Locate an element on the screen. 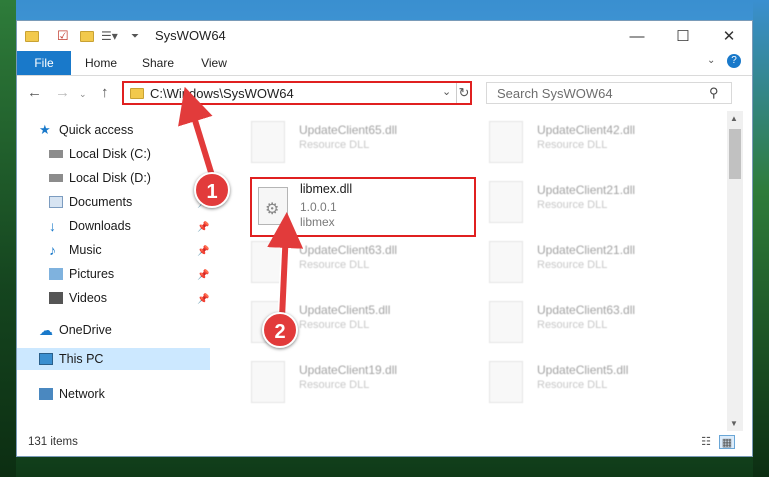 The height and width of the screenshot is (477, 769). arrow-to-address-bar is located at coordinates (197, 134).